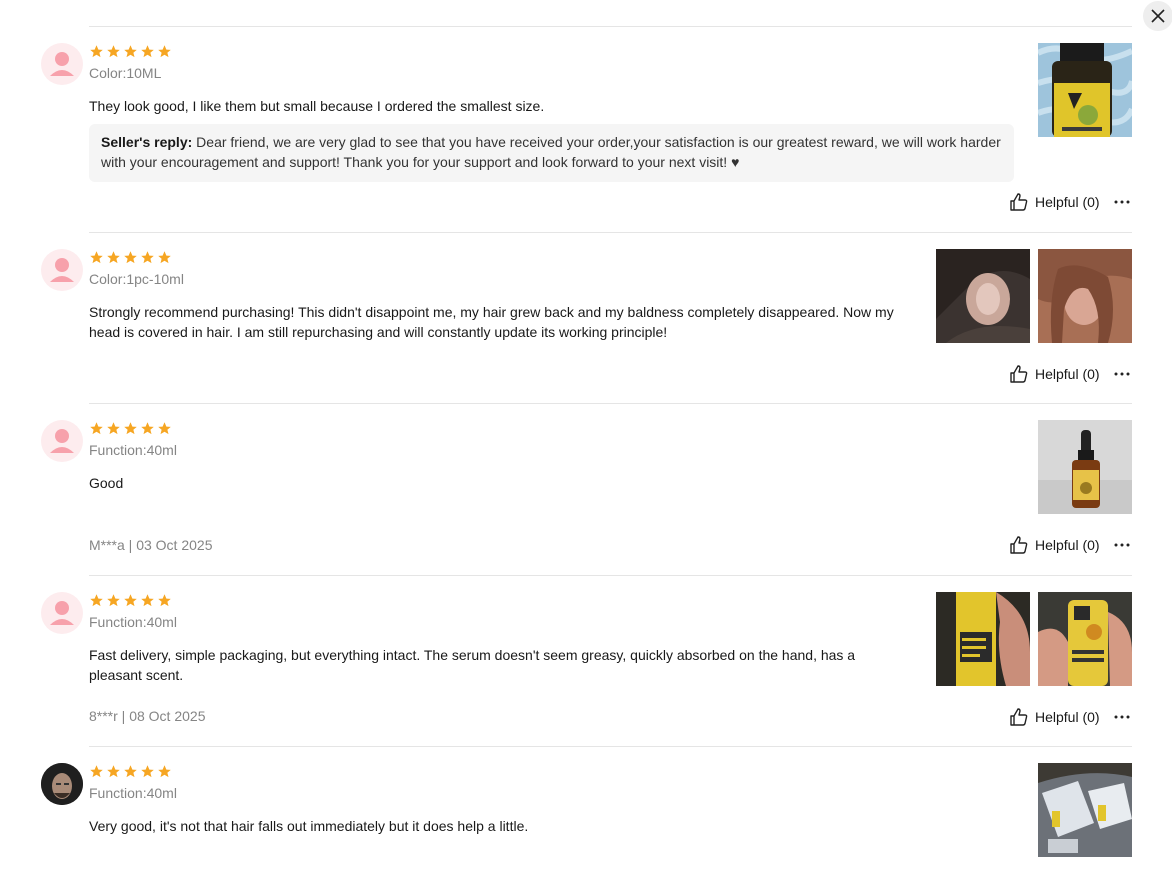 The height and width of the screenshot is (877, 1172). I want to click on reviewer-name-date: 8***r | 08 Oct 2025, so click(147, 716).